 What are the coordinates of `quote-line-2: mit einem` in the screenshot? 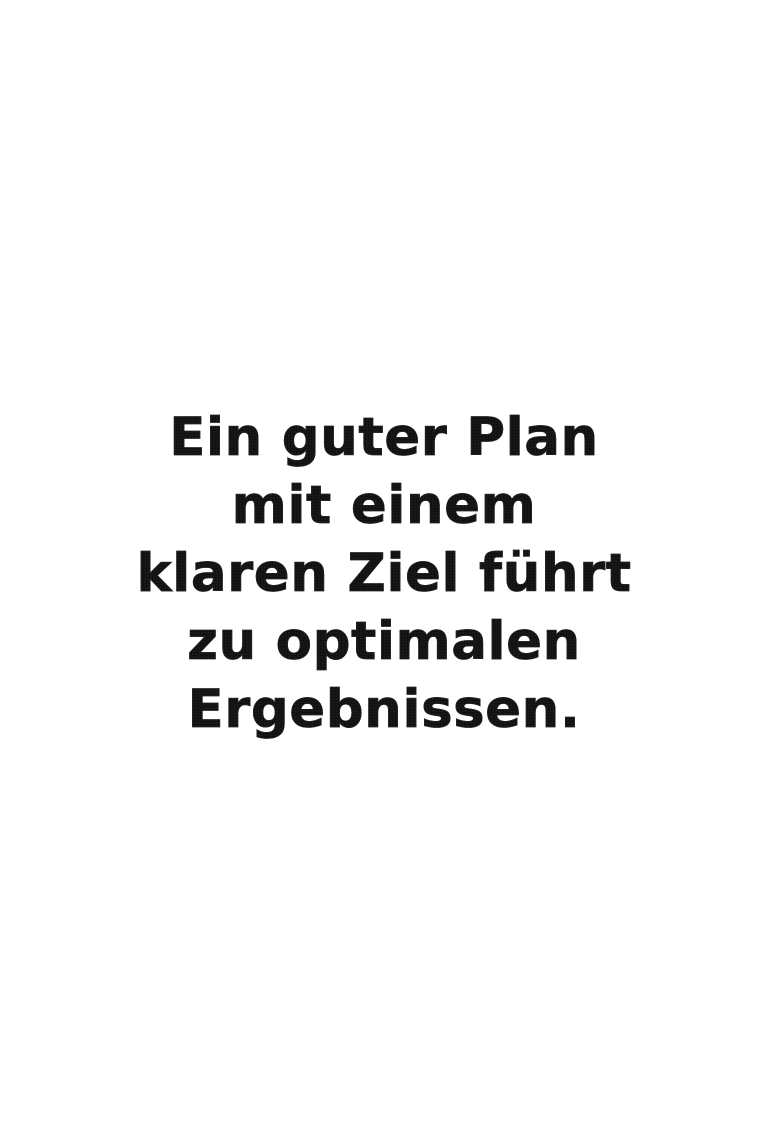 It's located at (384, 506).